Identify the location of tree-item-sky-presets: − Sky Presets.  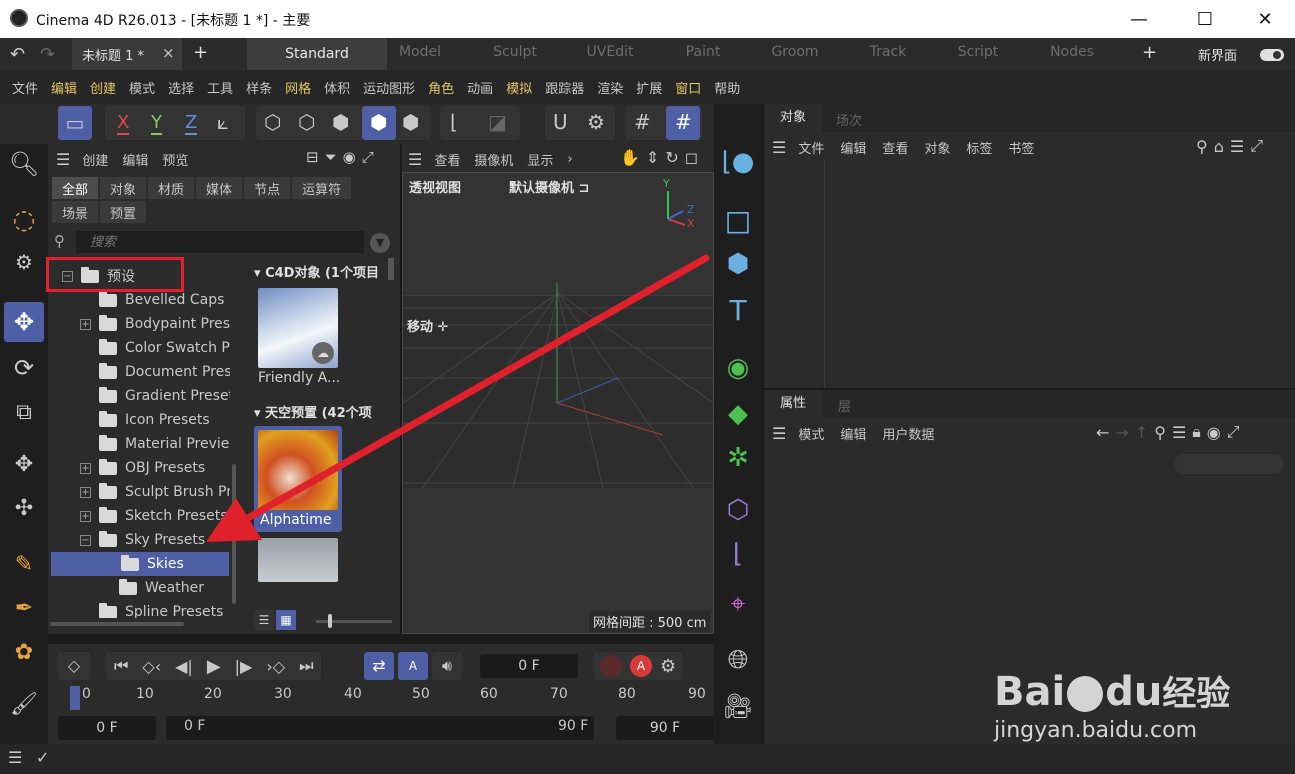
(139, 540).